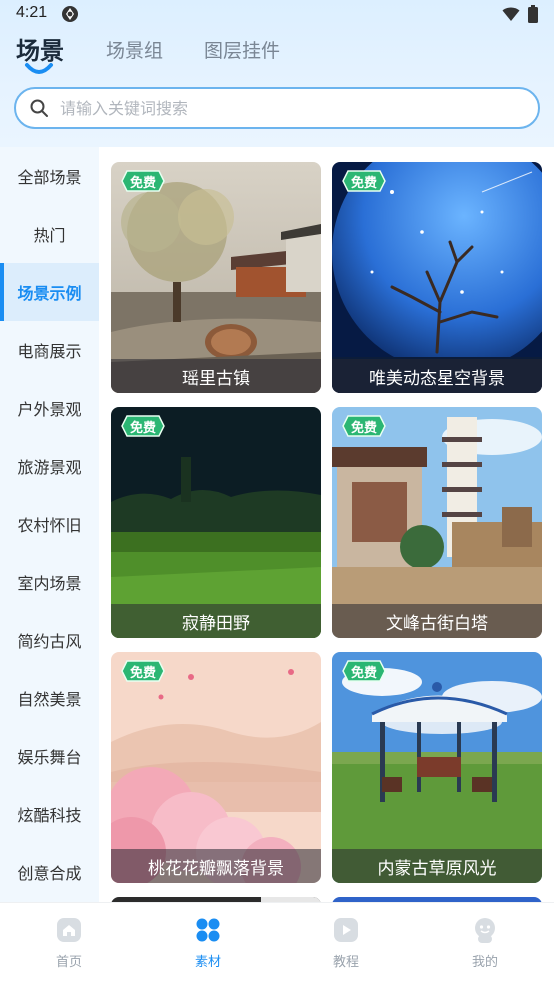  Describe the element at coordinates (49, 756) in the screenshot. I see `sidebar-item-stage: 娱乐舞台` at that location.